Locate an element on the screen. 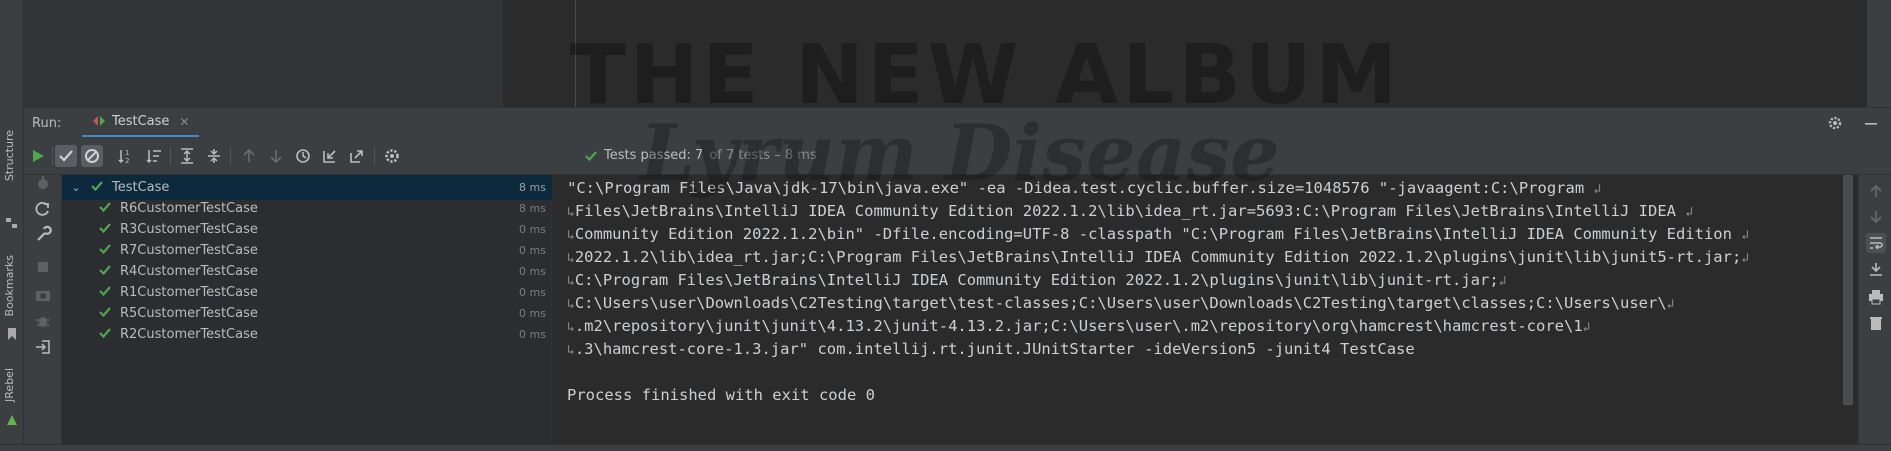 The width and height of the screenshot is (1891, 451). console-scrollbar is located at coordinates (1848, 290).